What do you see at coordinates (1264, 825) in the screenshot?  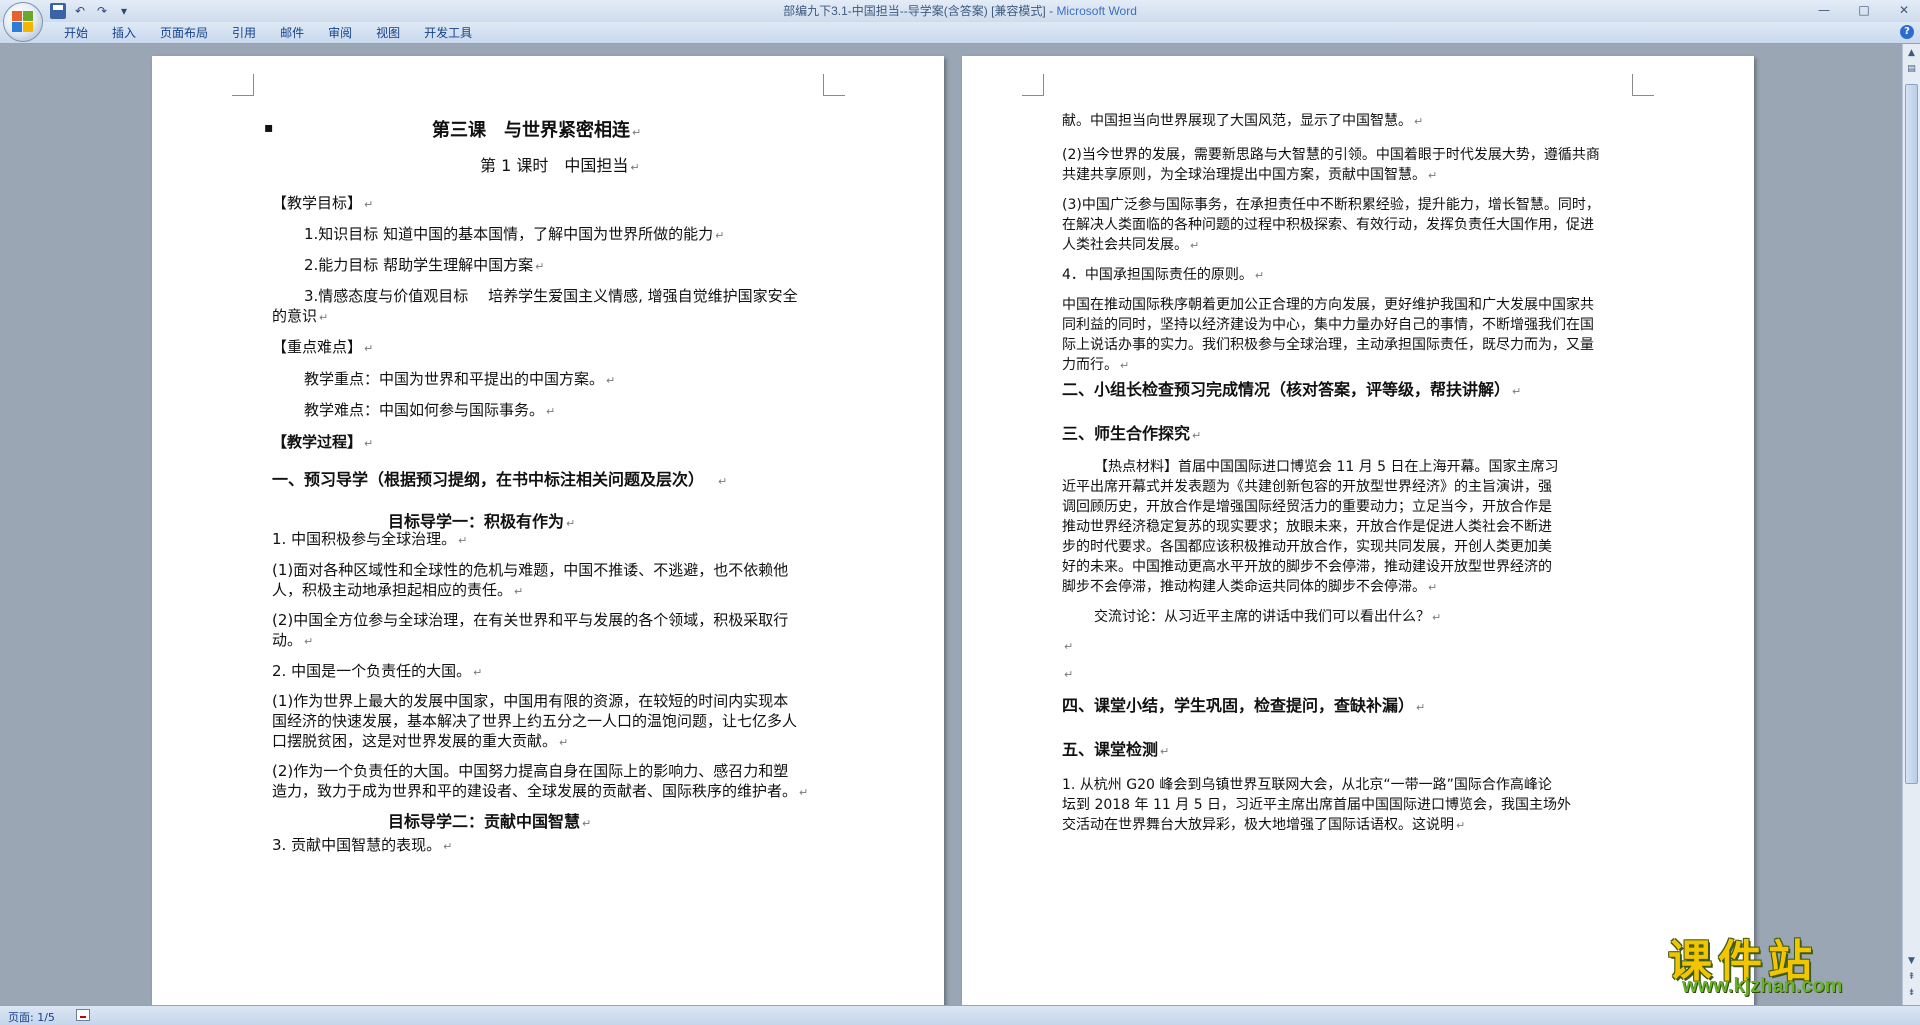 I see `quiz-text: 交活动在世界舞台大放异彩，极大地增强了国际话语权。这说明 ↵` at bounding box center [1264, 825].